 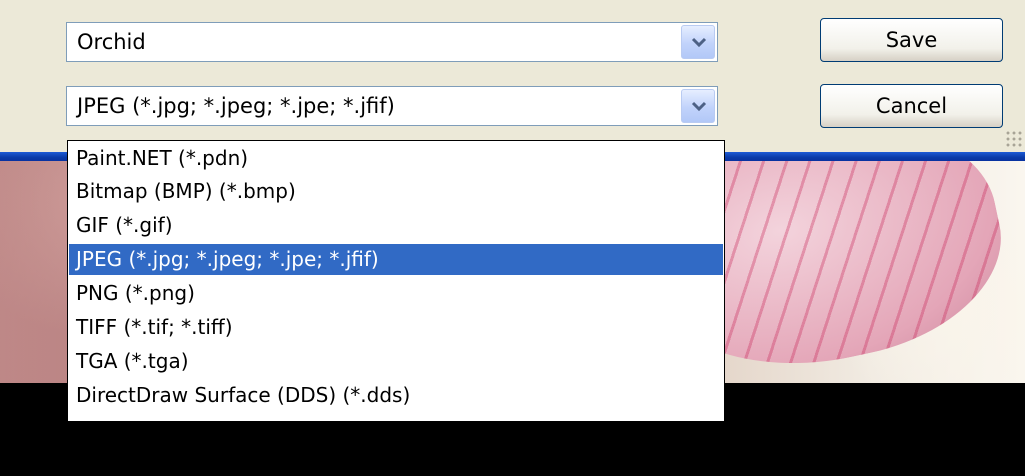 What do you see at coordinates (396, 361) in the screenshot?
I see `file-type-option-tga: TGA (*.tga)` at bounding box center [396, 361].